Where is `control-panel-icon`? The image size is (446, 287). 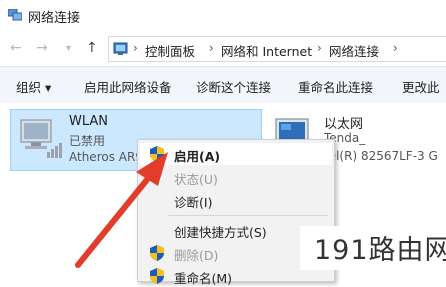 control-panel-icon is located at coordinates (120, 48).